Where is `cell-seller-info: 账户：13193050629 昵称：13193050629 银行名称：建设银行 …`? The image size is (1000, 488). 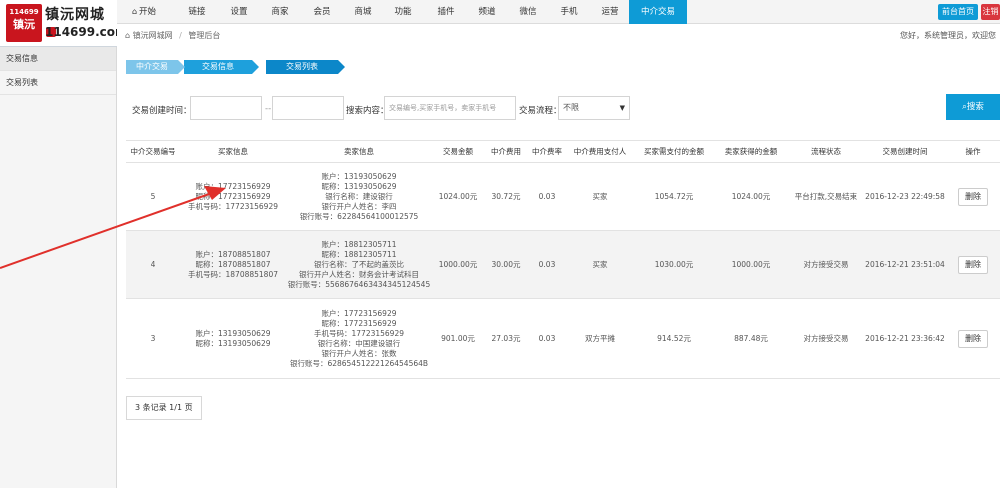
cell-seller-info: 账户：13193050629 昵称：13193050629 银行名称：建设银行 … is located at coordinates (359, 196).